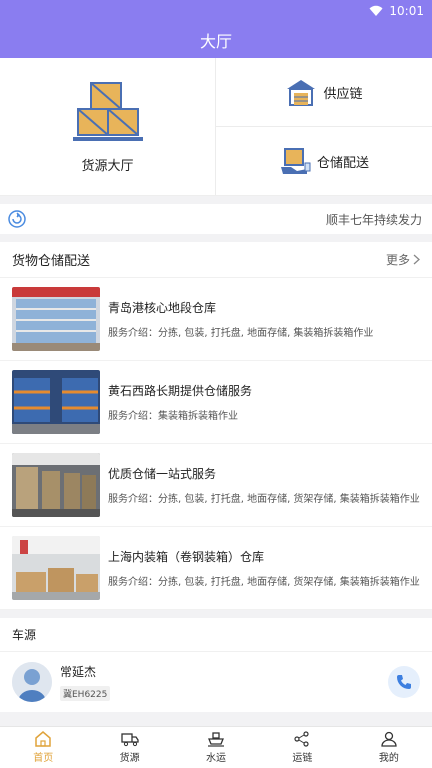 The image size is (432, 768). What do you see at coordinates (78, 672) in the screenshot?
I see `driver-name: 常延杰` at bounding box center [78, 672].